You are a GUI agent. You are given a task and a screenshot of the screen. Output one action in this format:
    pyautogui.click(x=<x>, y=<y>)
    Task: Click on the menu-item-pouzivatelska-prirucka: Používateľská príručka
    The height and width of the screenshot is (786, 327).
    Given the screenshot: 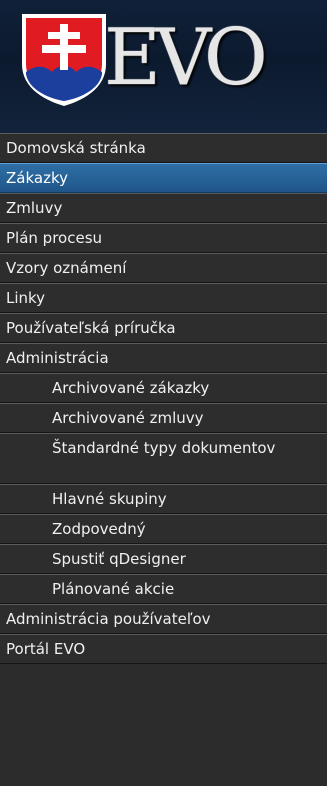 What is the action you would take?
    pyautogui.click(x=163, y=328)
    